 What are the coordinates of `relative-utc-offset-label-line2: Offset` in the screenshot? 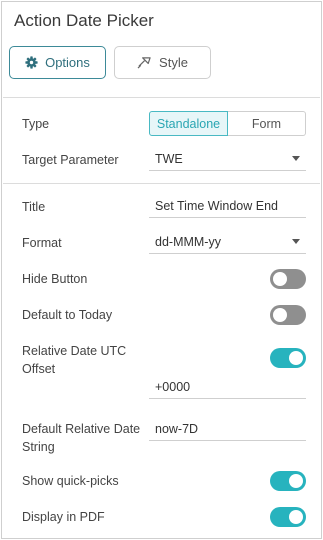 It's located at (39, 369).